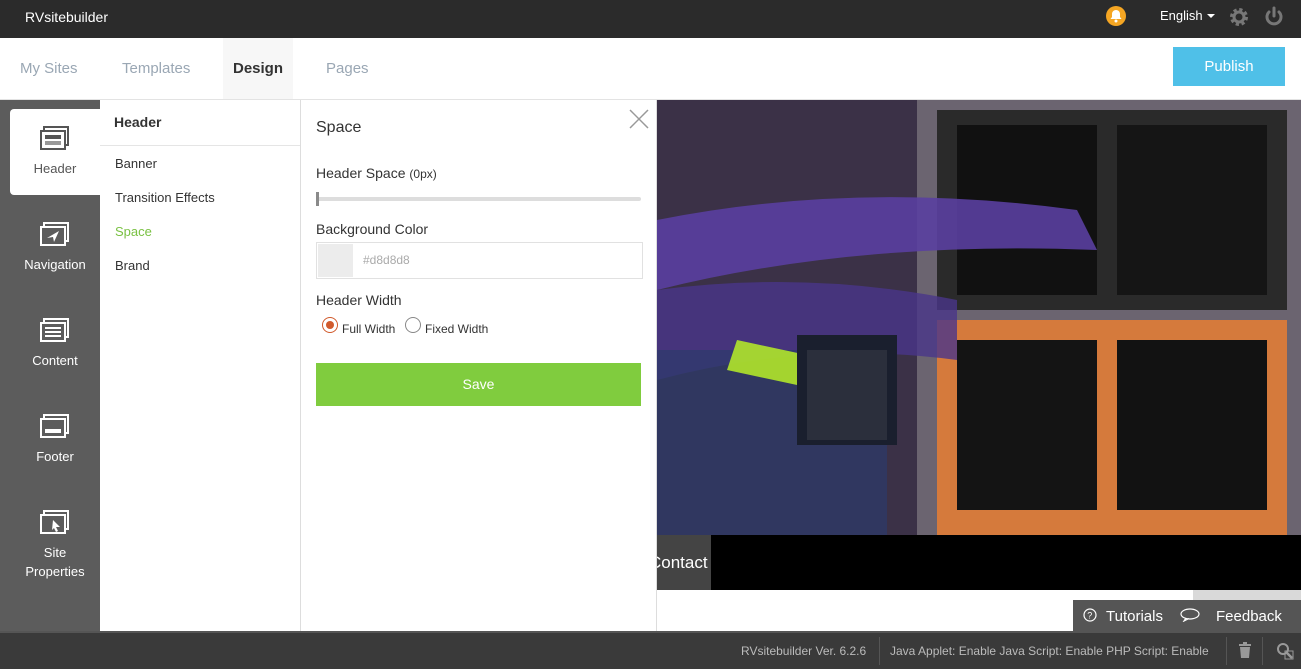 This screenshot has width=1301, height=669. I want to click on trash-icon, so click(1245, 650).